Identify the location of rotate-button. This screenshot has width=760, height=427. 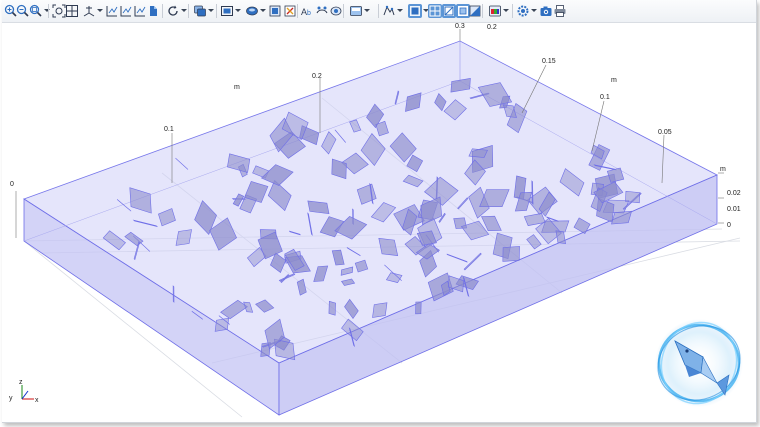
(173, 11).